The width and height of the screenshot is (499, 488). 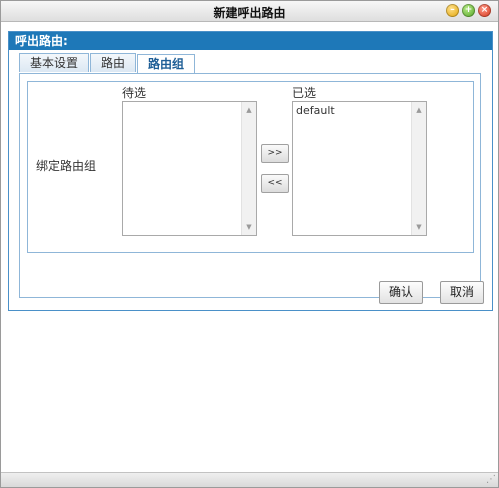 What do you see at coordinates (491, 480) in the screenshot?
I see `resize-grip-icon: ⋰` at bounding box center [491, 480].